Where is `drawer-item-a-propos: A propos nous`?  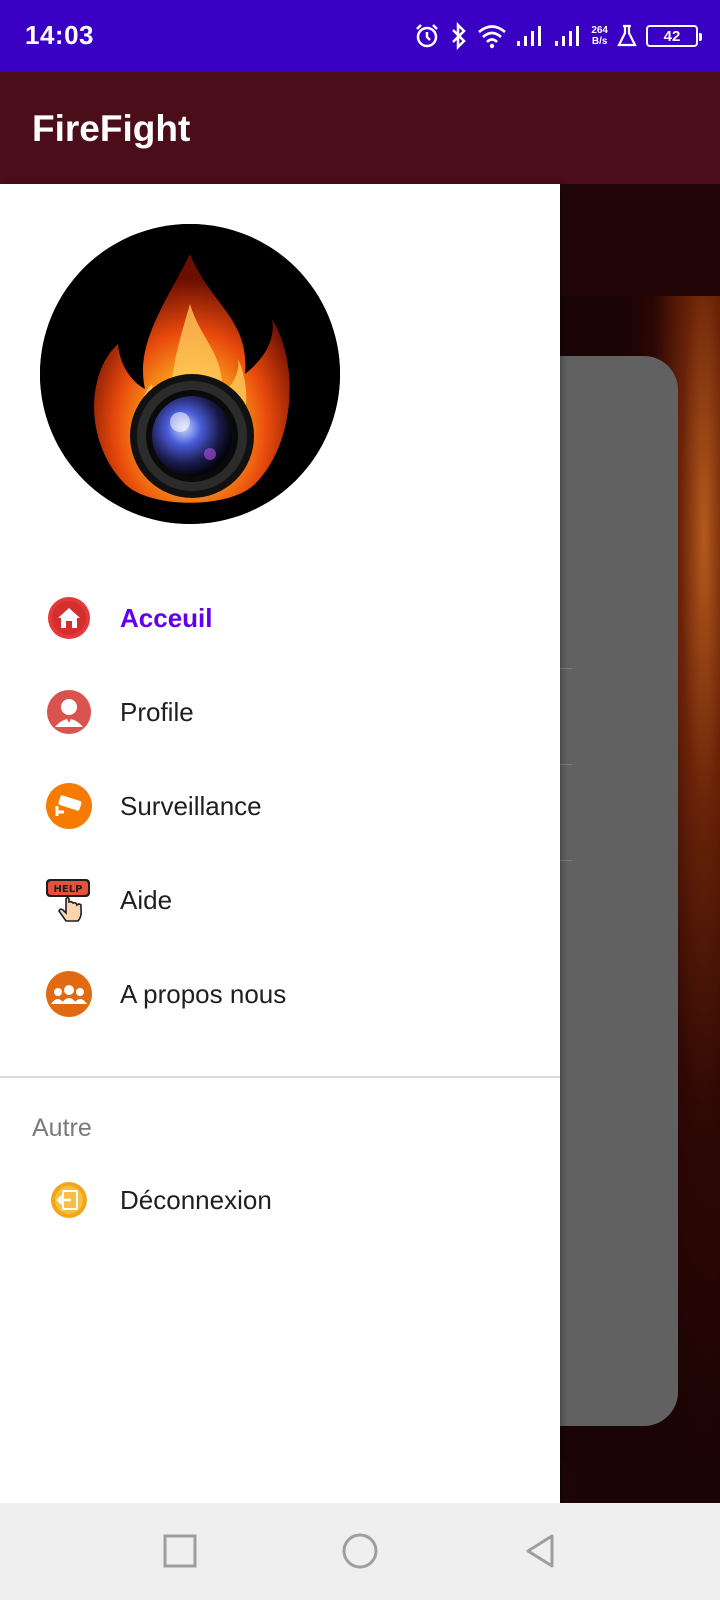
drawer-item-a-propos: A propos nous is located at coordinates (280, 994).